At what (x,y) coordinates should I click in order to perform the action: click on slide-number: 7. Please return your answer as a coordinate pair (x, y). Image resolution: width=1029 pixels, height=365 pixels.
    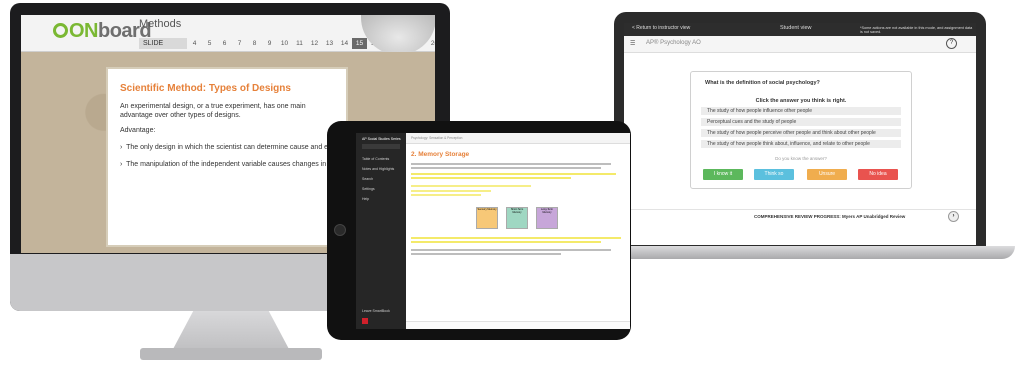
    Looking at the image, I should click on (239, 43).